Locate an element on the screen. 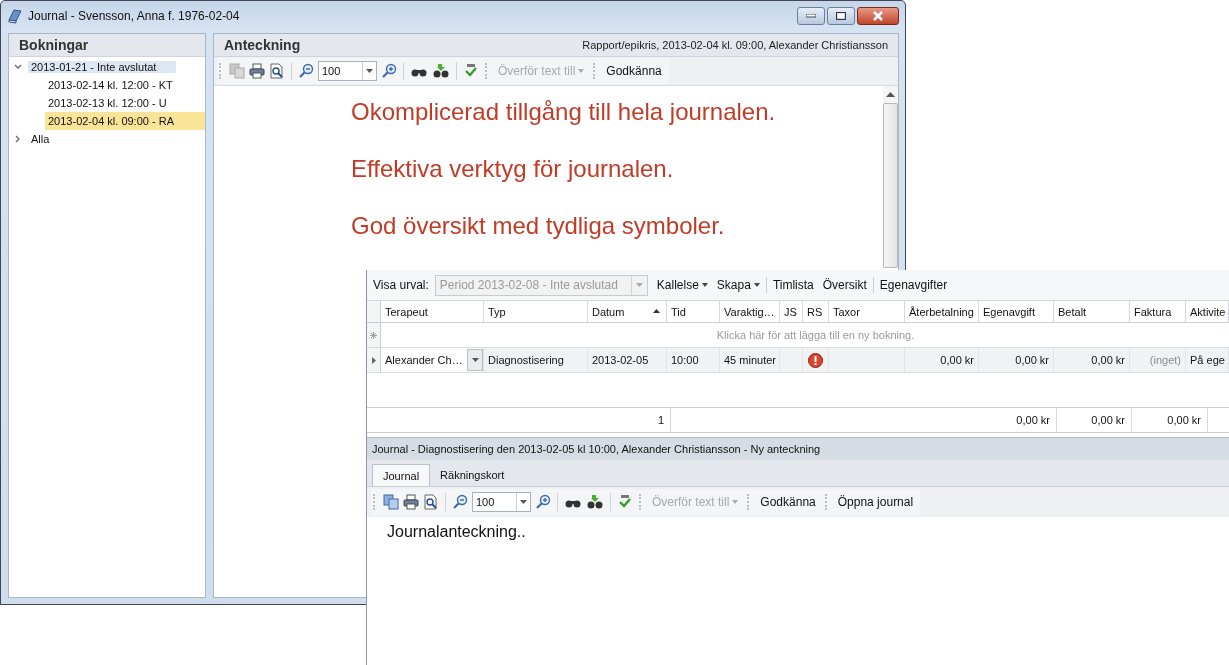  table-cell: På ege is located at coordinates (1207, 360).